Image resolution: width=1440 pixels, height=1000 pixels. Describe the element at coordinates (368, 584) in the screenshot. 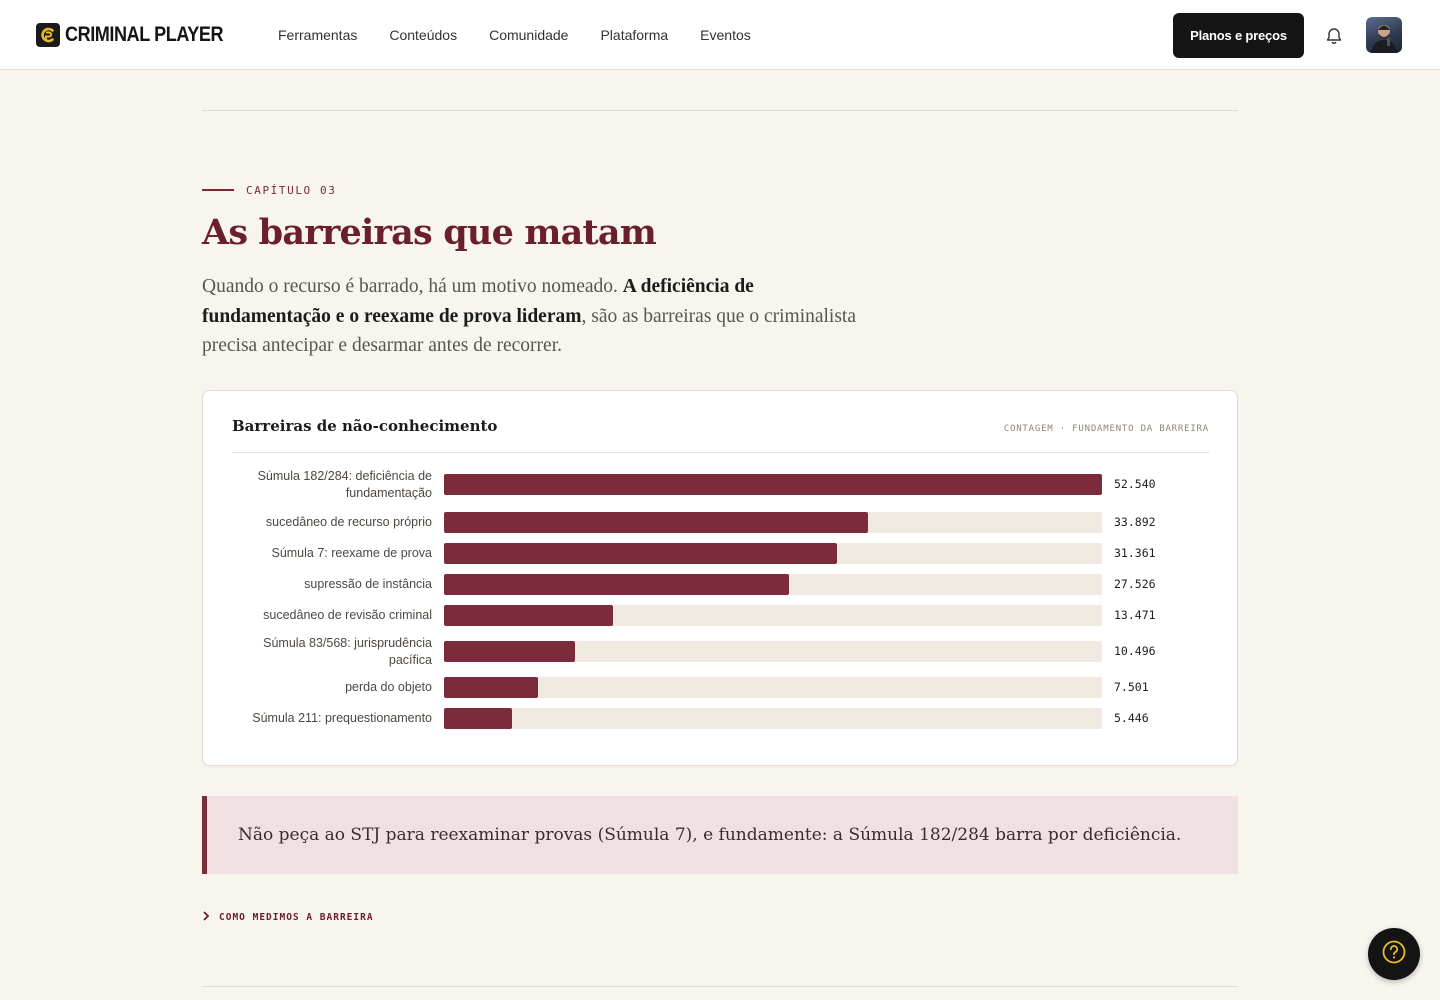

I see `bar-label: supressão de instância` at that location.